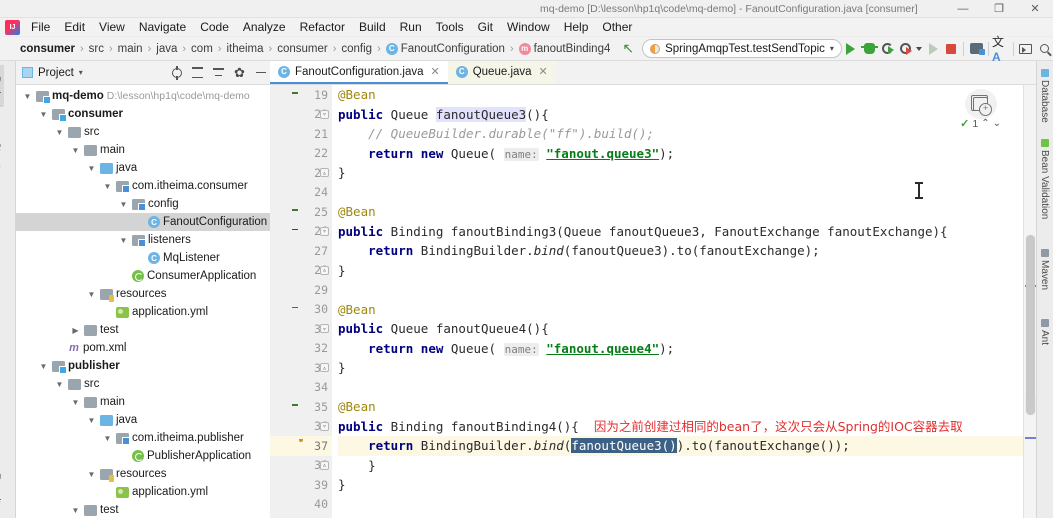 The height and width of the screenshot is (518, 1053). What do you see at coordinates (301, 290) in the screenshot?
I see `gutter-line-29: 29` at bounding box center [301, 290].